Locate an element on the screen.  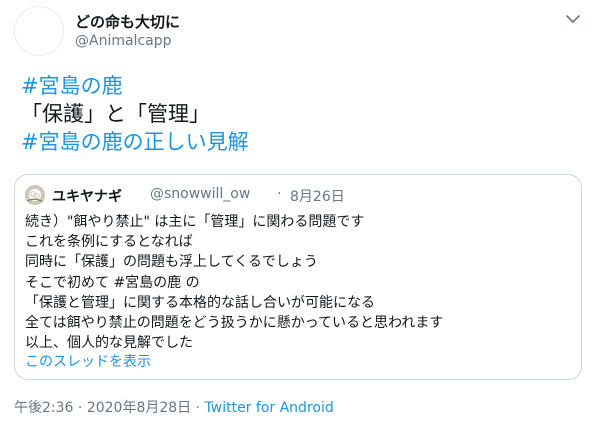
quoted-text-line: 「保護と管理」に関する本格的な話し合いが可能になる is located at coordinates (200, 302).